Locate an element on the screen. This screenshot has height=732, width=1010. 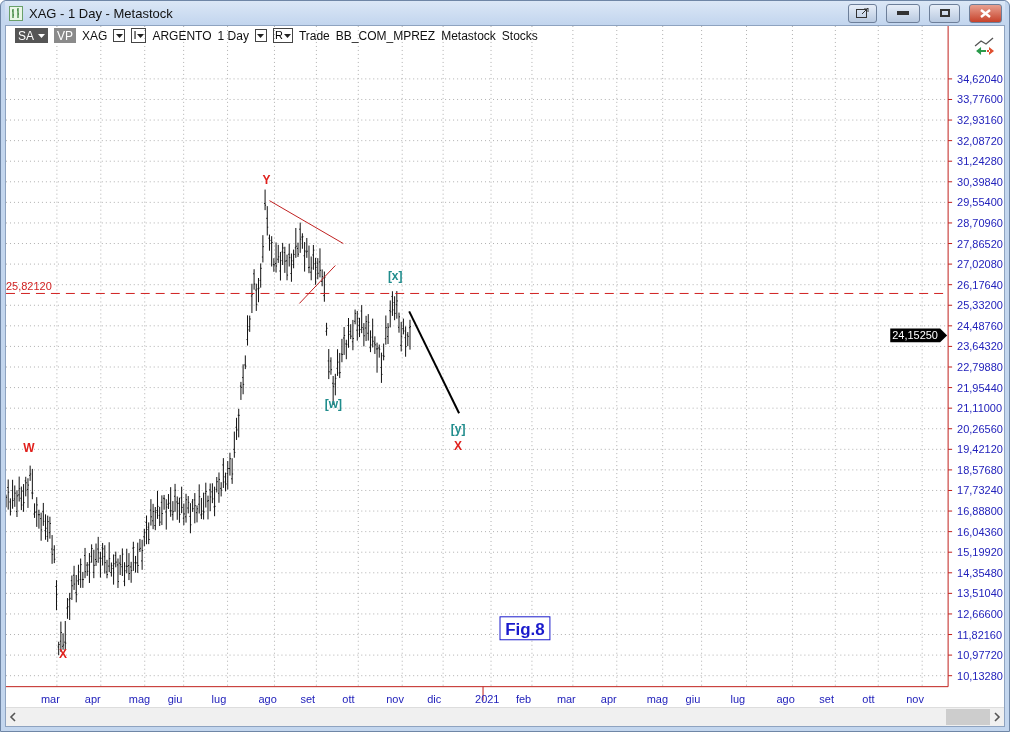
axis-label: 21,95440 is located at coordinates (980, 387).